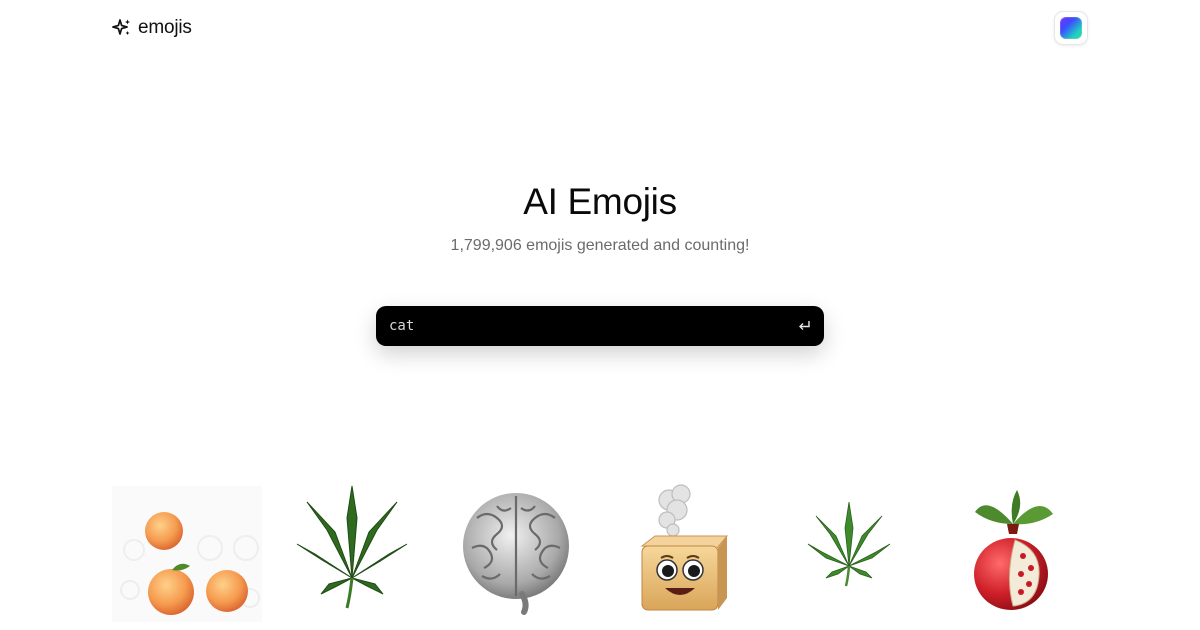 The height and width of the screenshot is (630, 1200). I want to click on emoji-prompt-input, so click(592, 326).